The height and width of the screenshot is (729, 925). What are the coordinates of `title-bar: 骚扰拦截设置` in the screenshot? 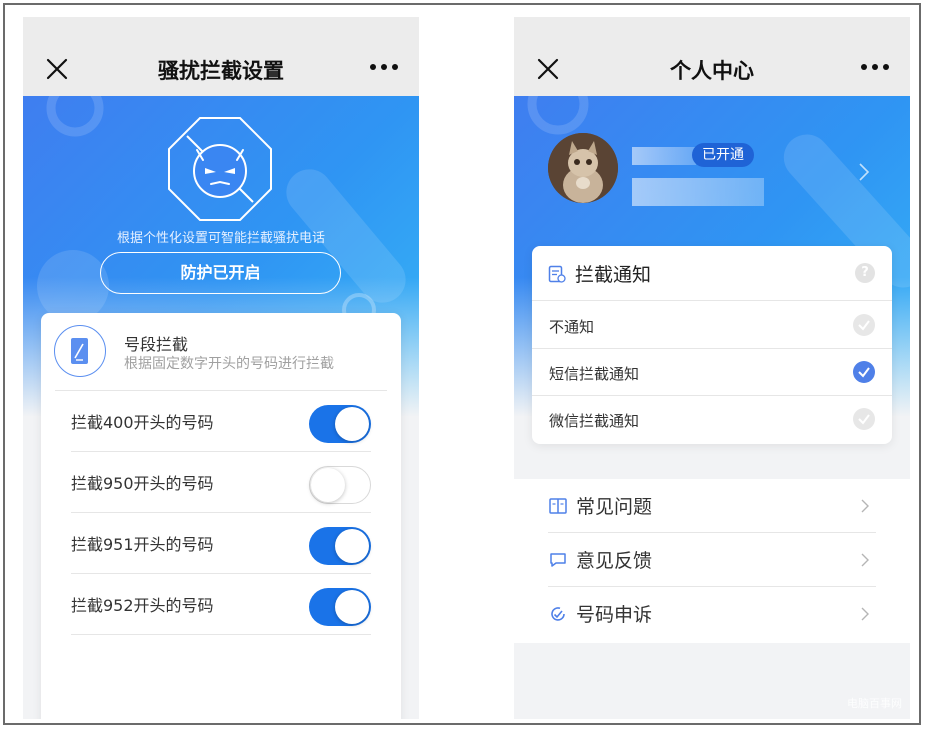 It's located at (221, 56).